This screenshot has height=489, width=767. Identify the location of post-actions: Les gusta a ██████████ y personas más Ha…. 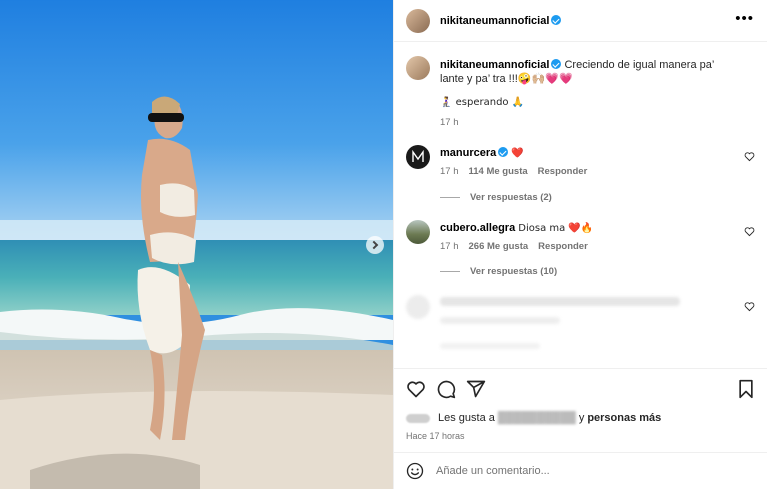
(580, 428).